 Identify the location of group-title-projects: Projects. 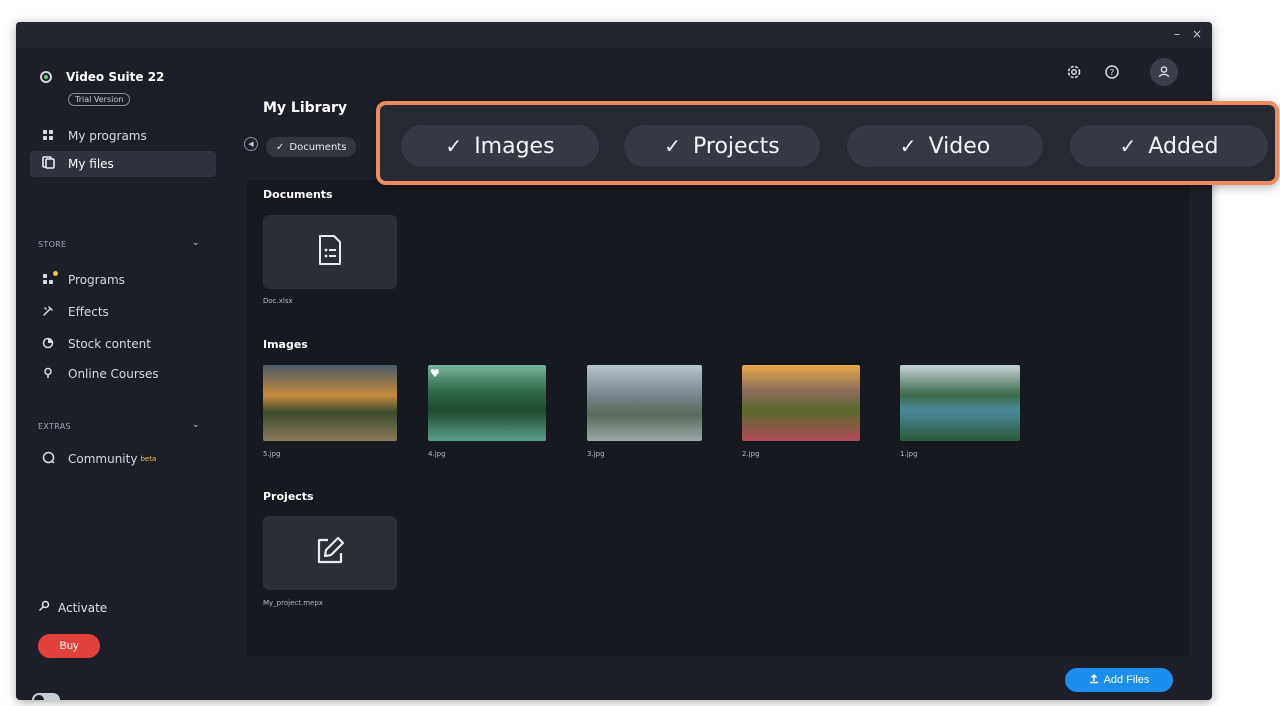
(288, 496).